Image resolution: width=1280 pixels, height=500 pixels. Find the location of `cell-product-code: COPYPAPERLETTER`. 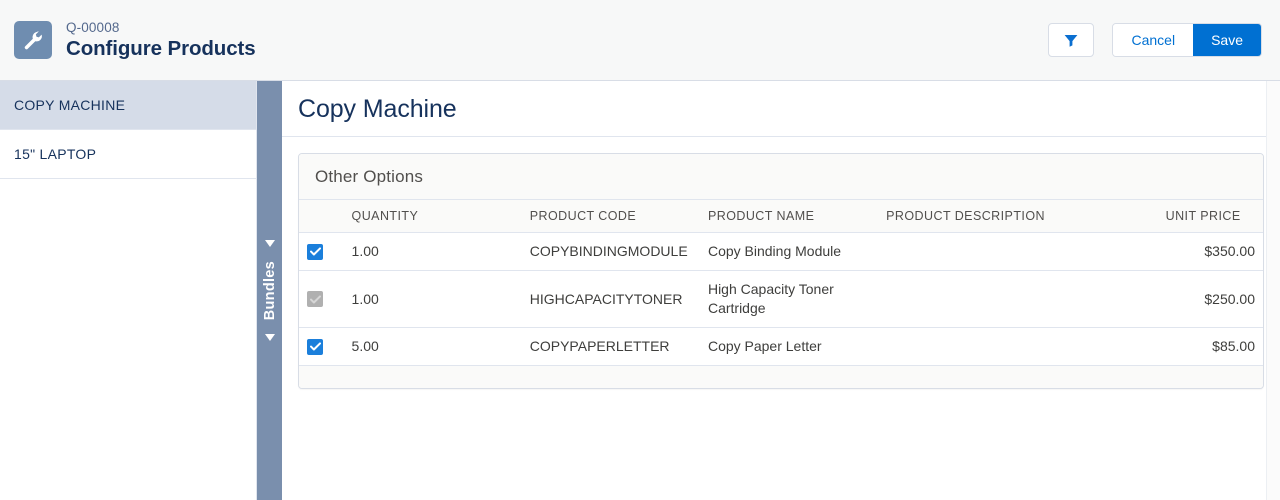

cell-product-code: COPYPAPERLETTER is located at coordinates (610, 346).